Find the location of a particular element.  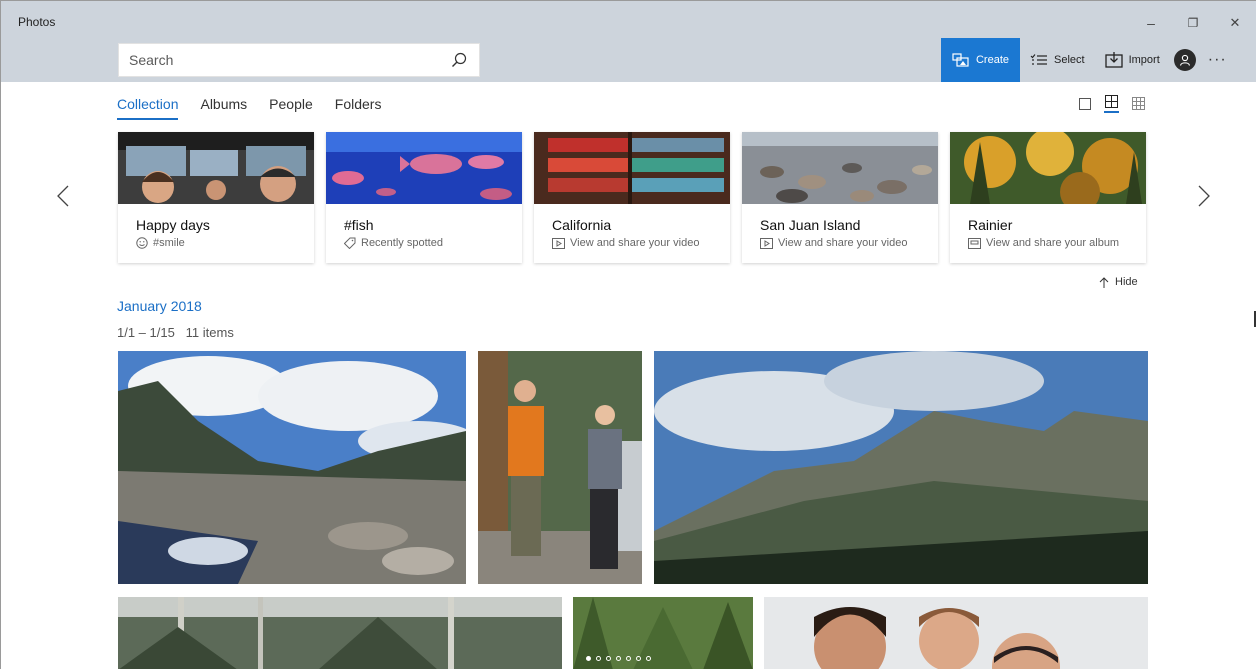

import-button: Import is located at coordinates (1132, 60).